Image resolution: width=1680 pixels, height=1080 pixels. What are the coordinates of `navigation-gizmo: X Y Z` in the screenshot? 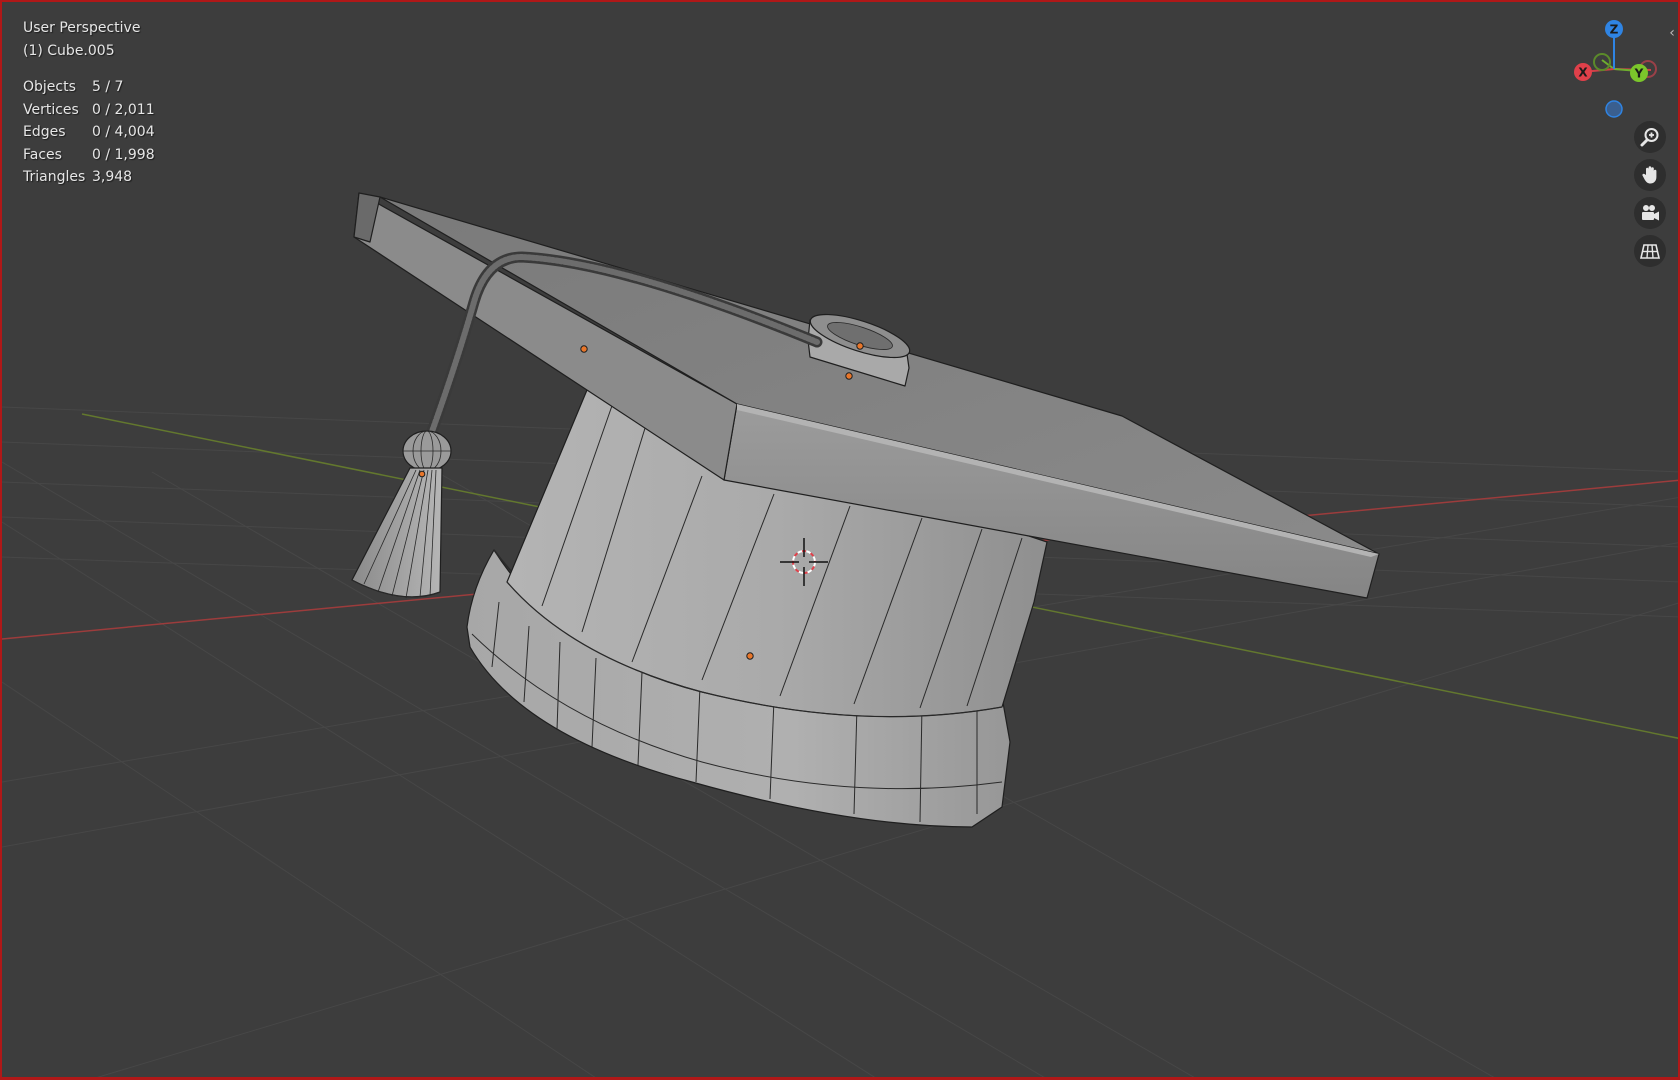 It's located at (1617, 69).